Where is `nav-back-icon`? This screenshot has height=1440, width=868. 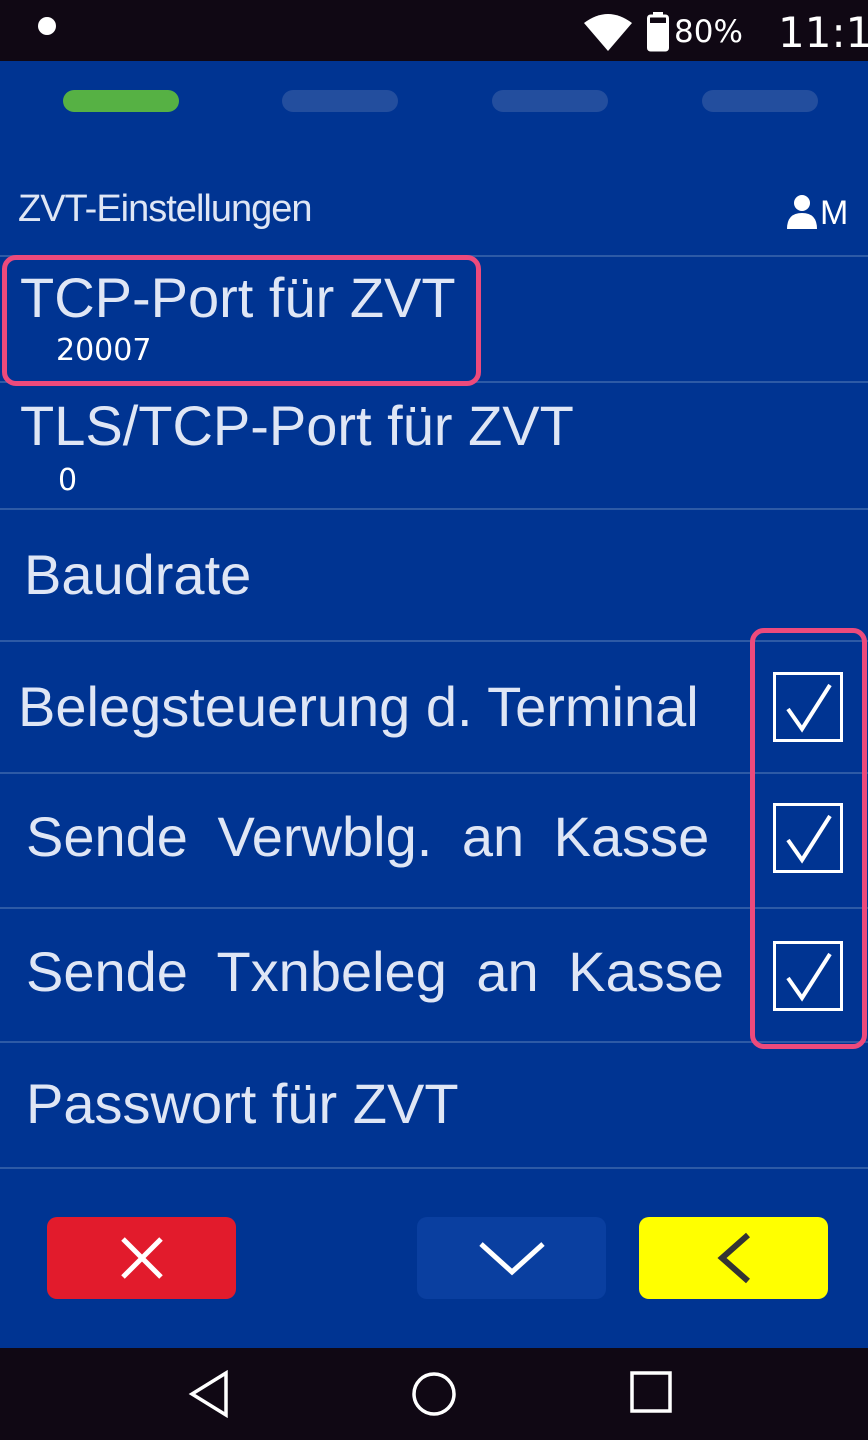 nav-back-icon is located at coordinates (209, 1394).